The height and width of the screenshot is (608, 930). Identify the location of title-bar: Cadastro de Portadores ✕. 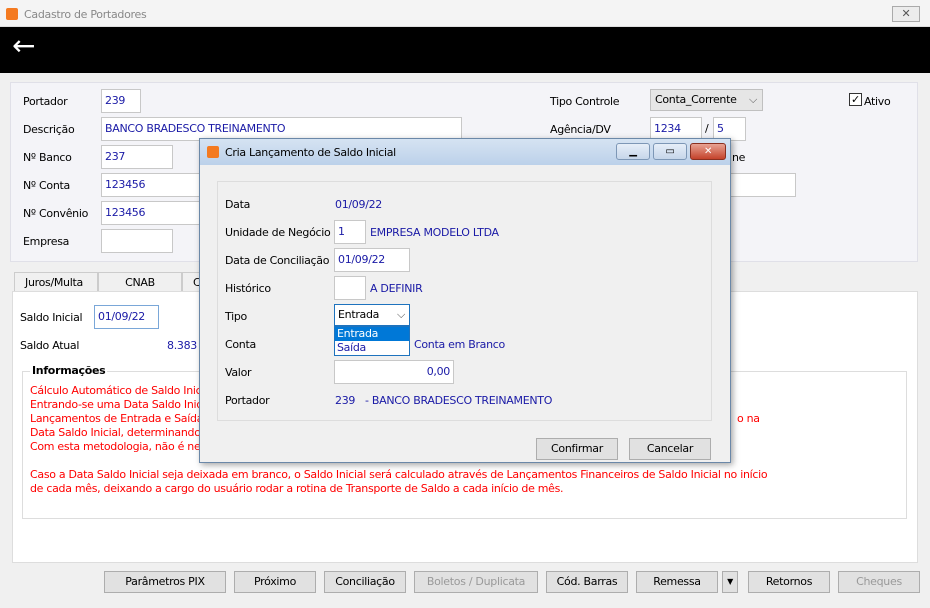
(465, 13).